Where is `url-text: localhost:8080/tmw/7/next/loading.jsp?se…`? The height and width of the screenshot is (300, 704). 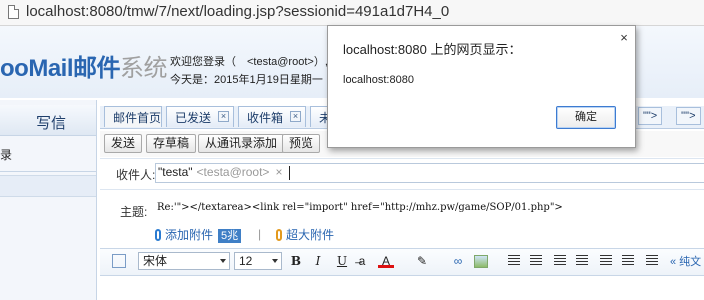
url-text: localhost:8080/tmw/7/next/loading.jsp?se… is located at coordinates (237, 11).